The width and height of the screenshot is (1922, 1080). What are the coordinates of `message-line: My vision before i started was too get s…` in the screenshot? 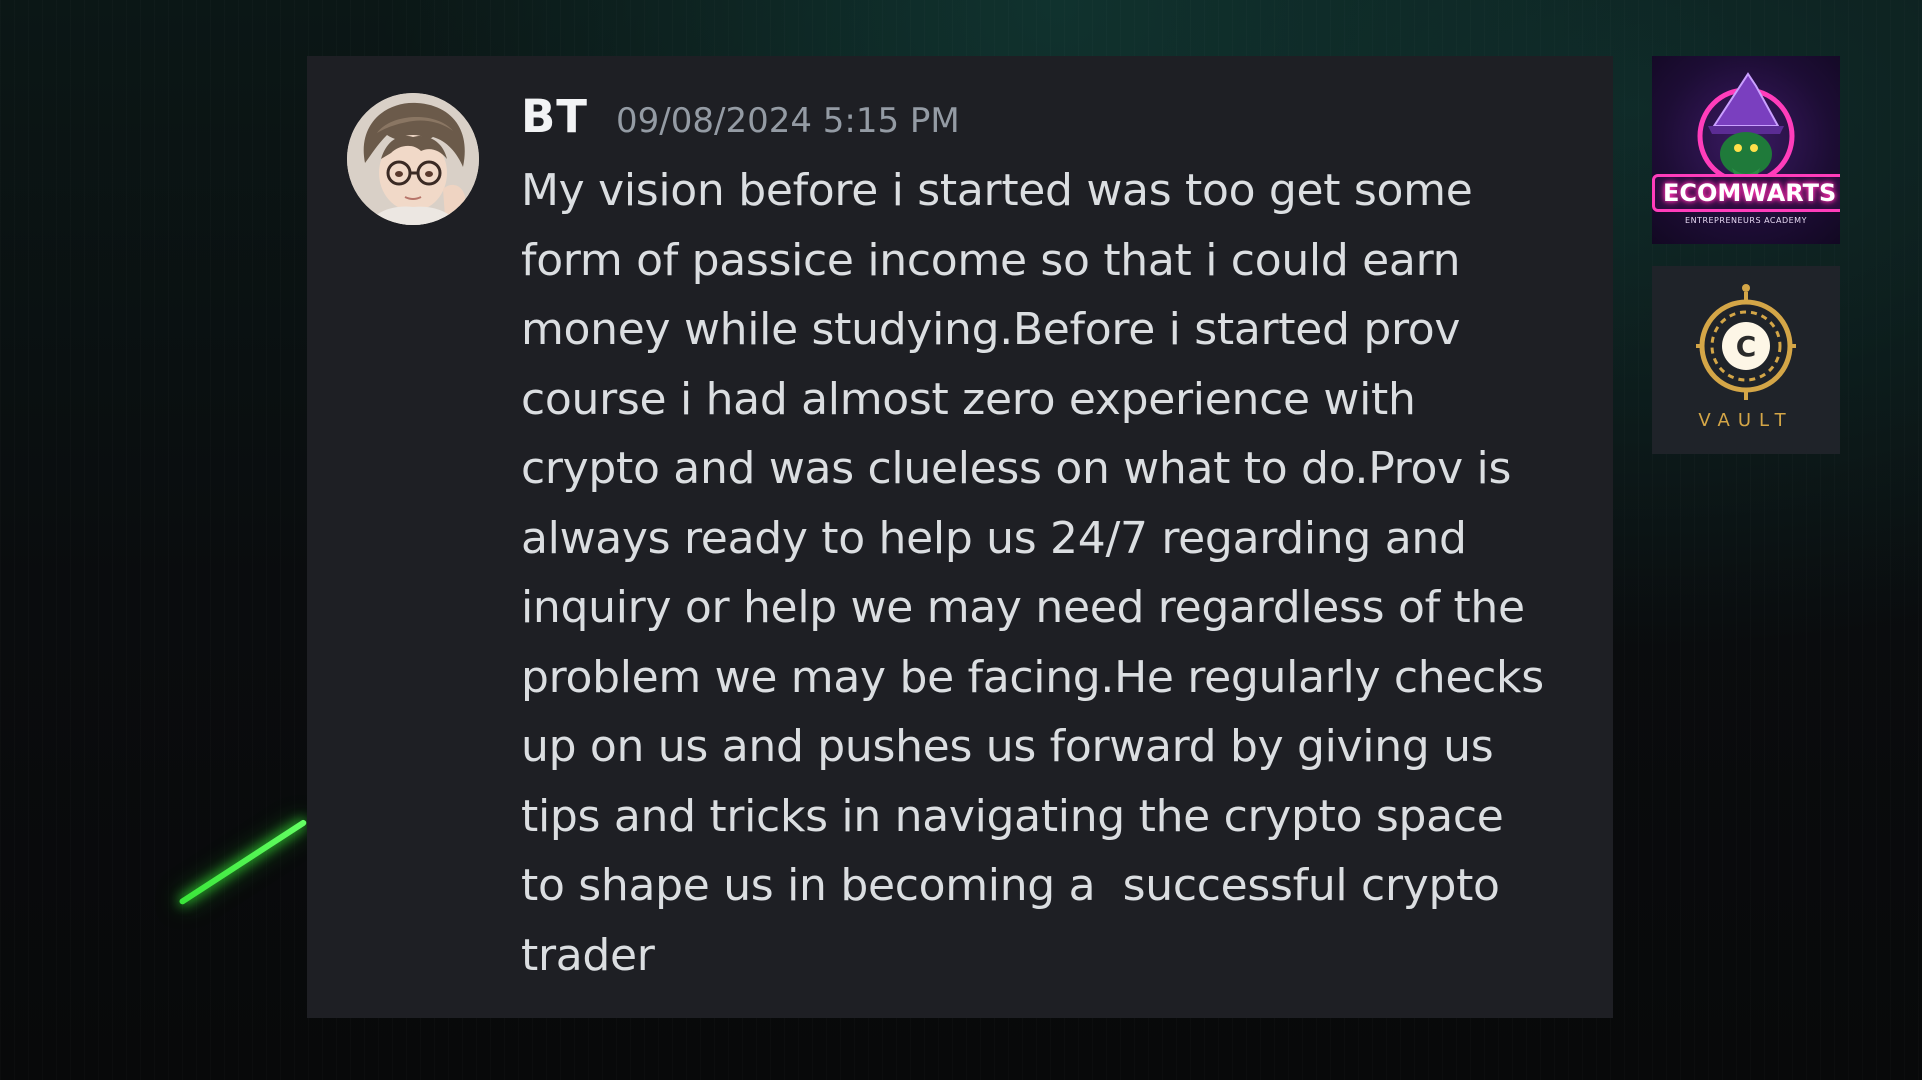 It's located at (997, 190).